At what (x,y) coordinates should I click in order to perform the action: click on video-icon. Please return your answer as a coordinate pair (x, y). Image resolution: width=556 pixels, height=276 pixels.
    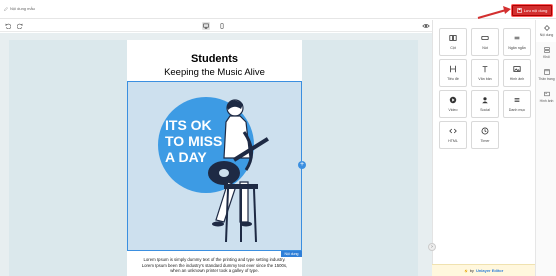
    Looking at the image, I should click on (453, 100).